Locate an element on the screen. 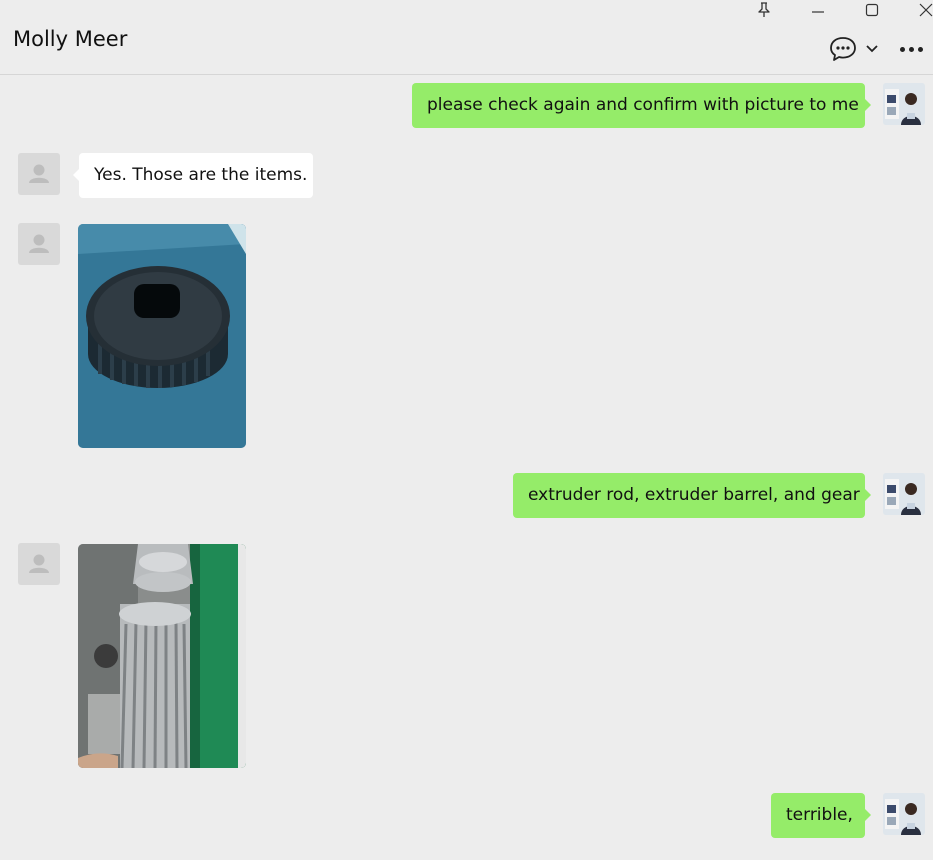  minimize-button is located at coordinates (818, 10).